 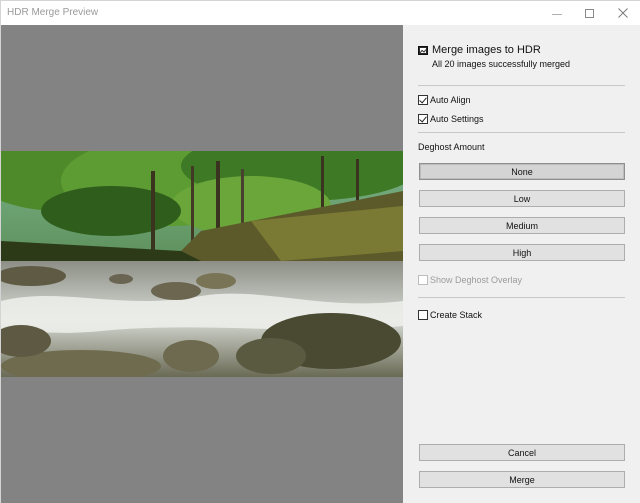 I want to click on minimize-button, so click(x=557, y=13).